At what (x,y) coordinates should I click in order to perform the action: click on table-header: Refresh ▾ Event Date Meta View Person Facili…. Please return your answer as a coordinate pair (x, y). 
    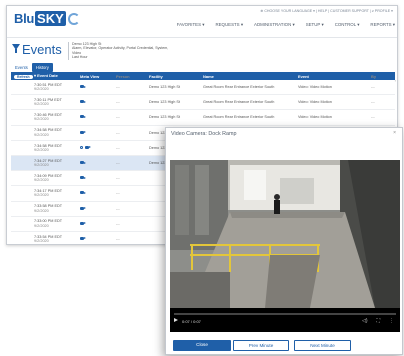
    Looking at the image, I should click on (203, 76).